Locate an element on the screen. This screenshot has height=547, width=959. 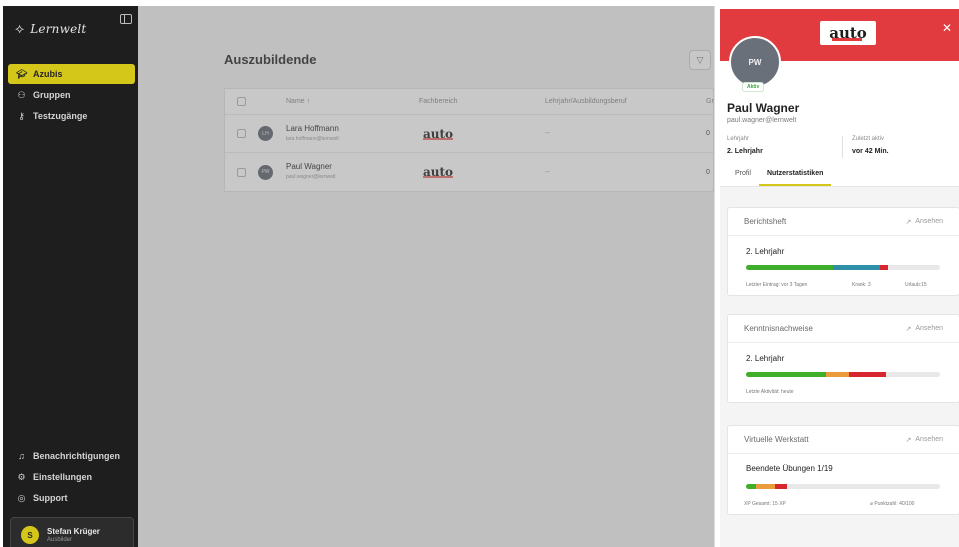
card-subtitle: Beendete Übungen 1/19 is located at coordinates (789, 468).